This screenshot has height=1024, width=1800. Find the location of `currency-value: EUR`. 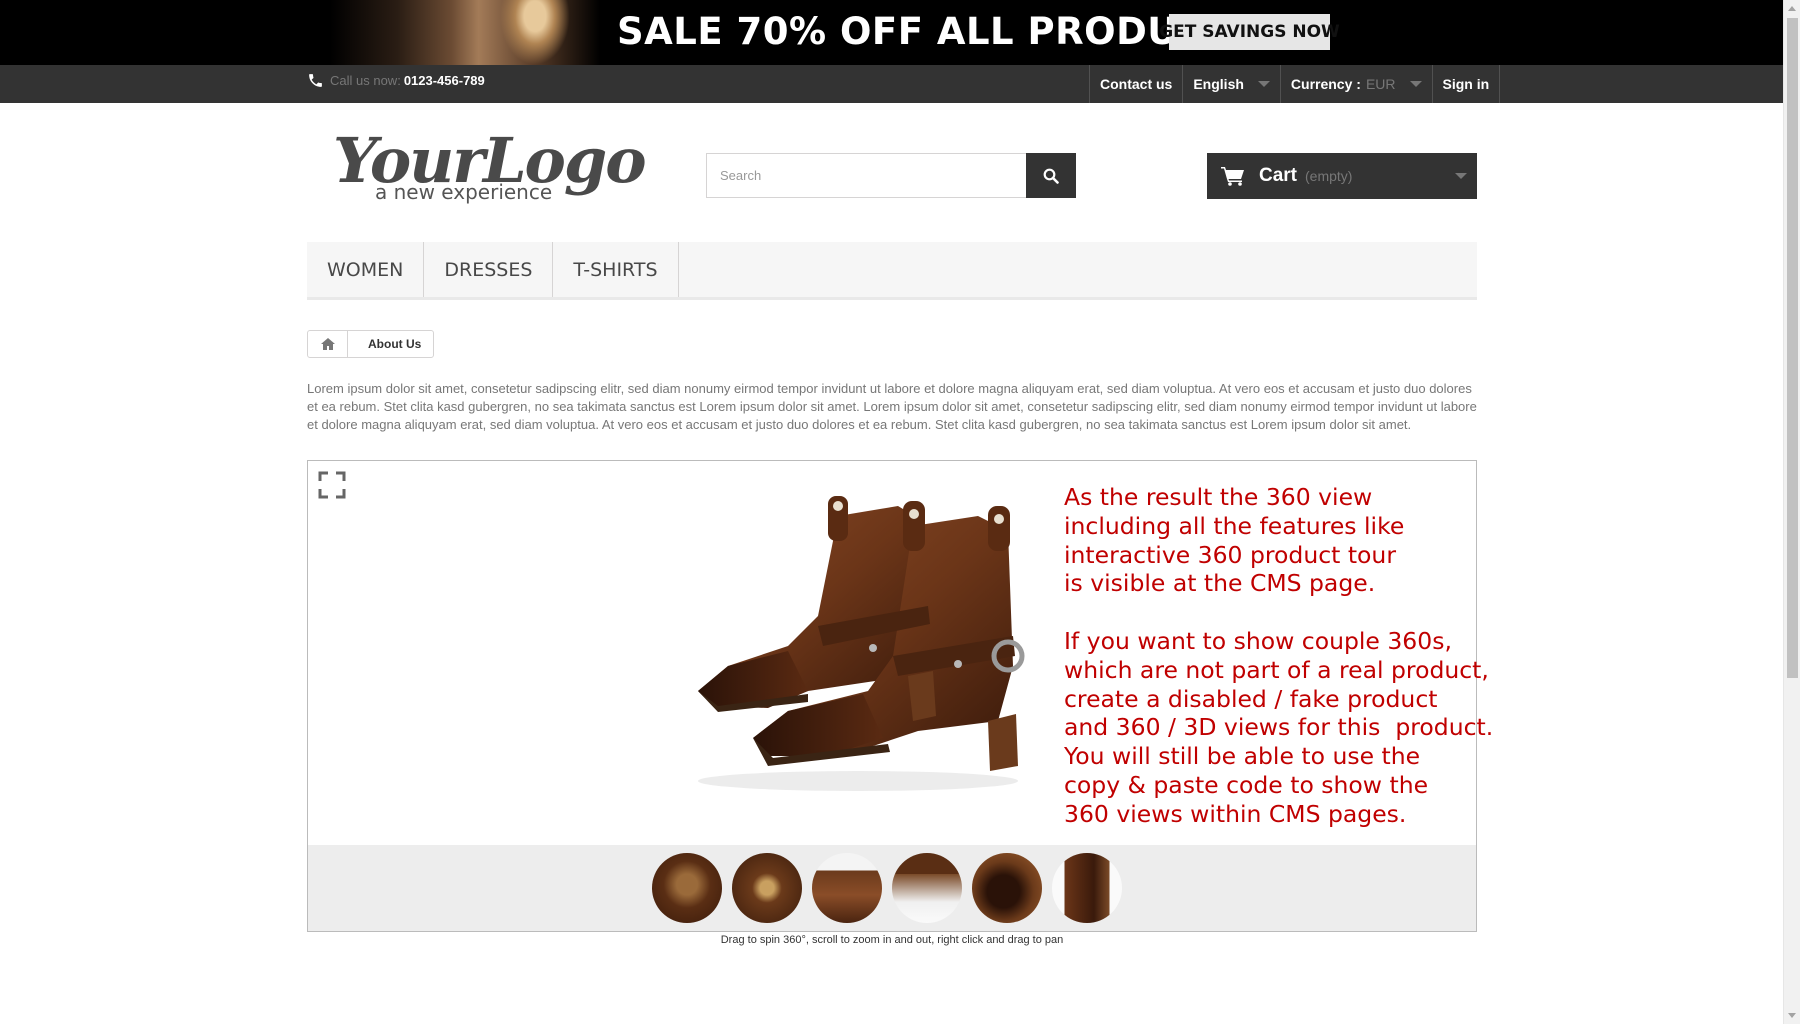

currency-value: EUR is located at coordinates (1380, 84).